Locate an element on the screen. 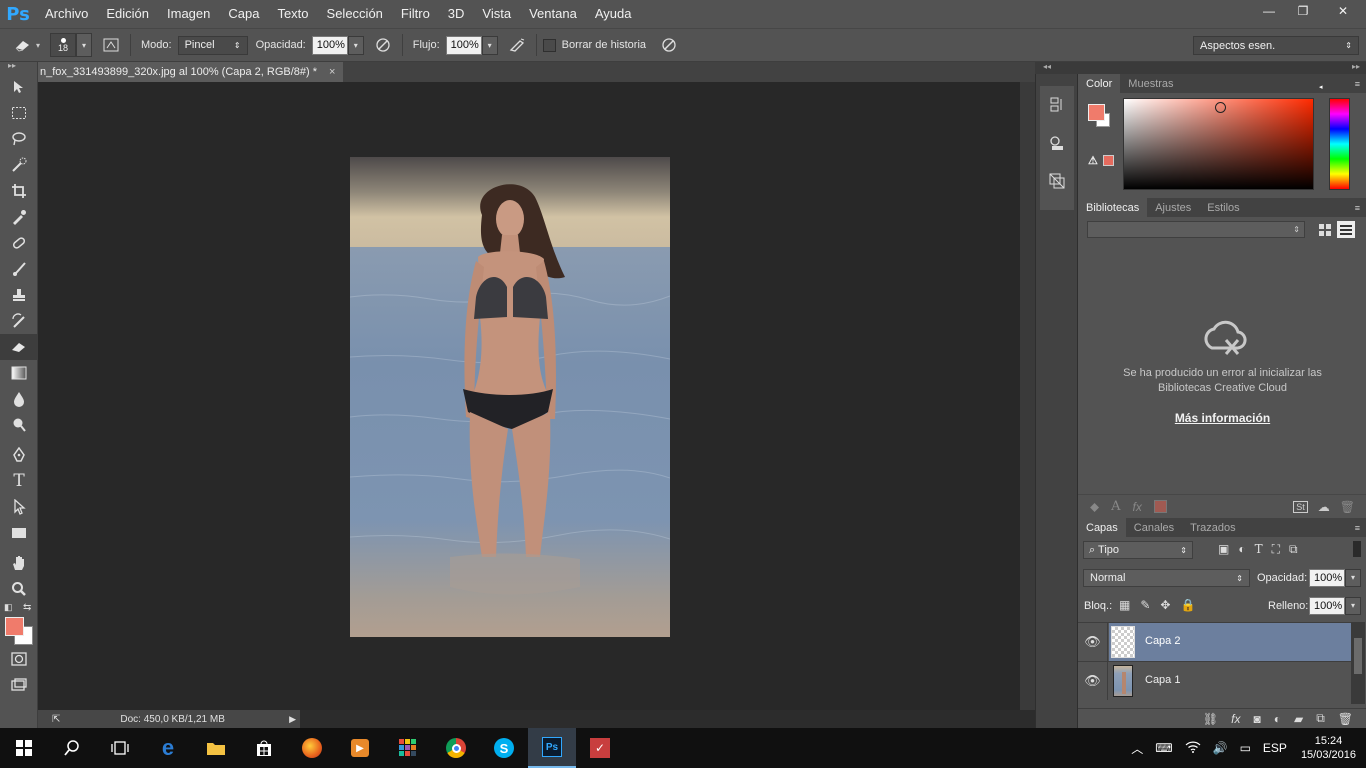  menu-seleccion: Selección is located at coordinates (355, 14).